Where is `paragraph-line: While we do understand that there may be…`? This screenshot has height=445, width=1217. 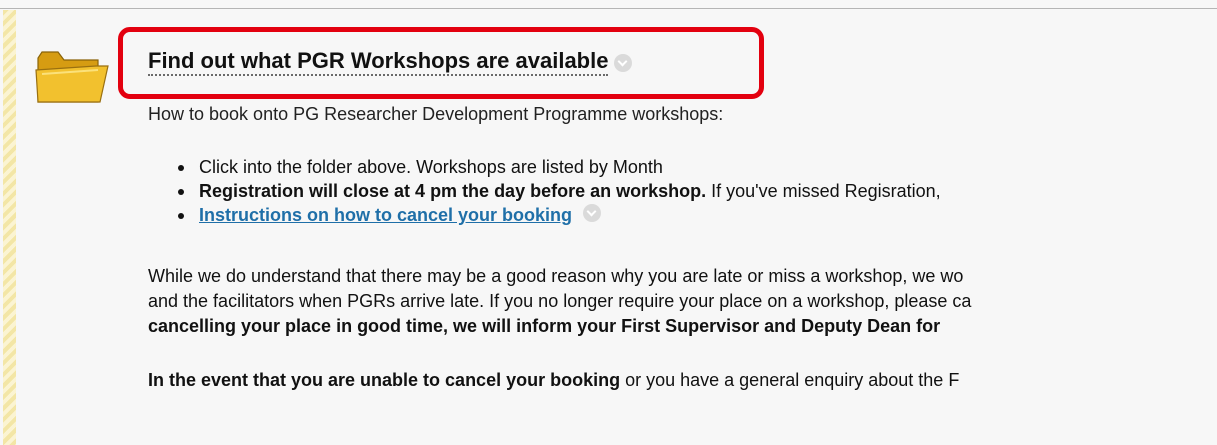 paragraph-line: While we do understand that there may be… is located at coordinates (556, 276).